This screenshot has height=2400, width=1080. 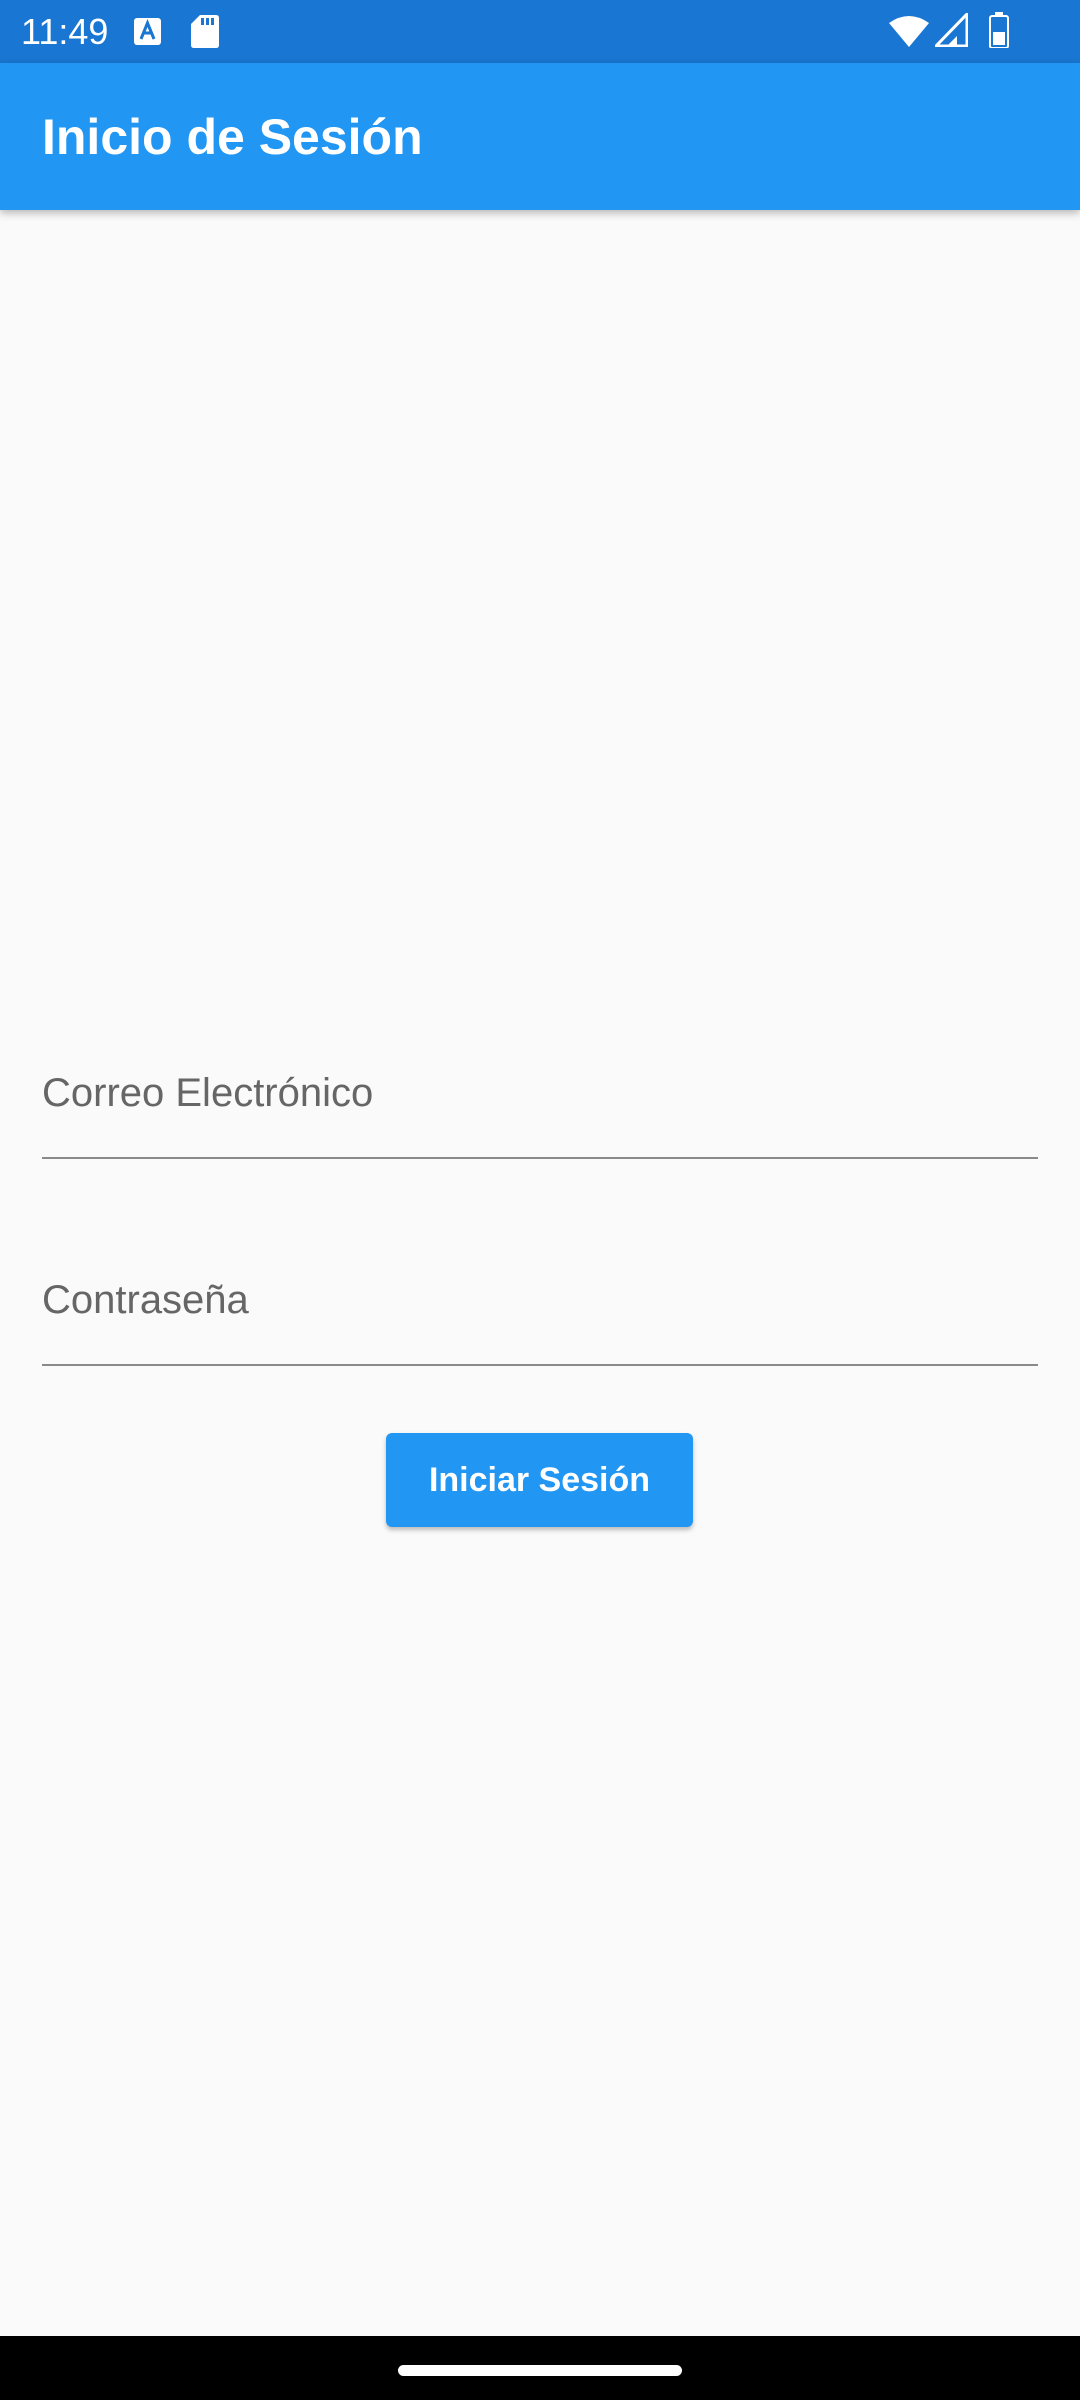 I want to click on email-field: Correo Electrónico, so click(x=540, y=1094).